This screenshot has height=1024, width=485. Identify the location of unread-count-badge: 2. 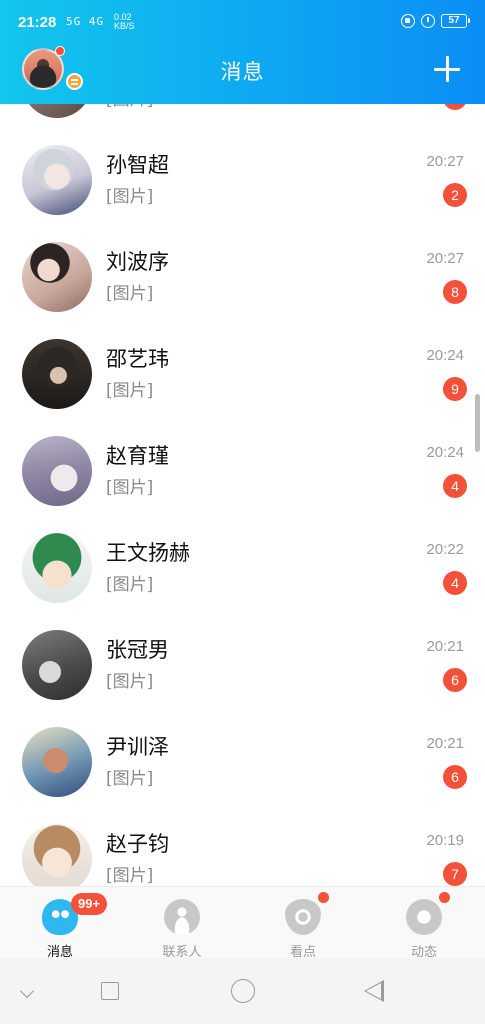
(455, 195).